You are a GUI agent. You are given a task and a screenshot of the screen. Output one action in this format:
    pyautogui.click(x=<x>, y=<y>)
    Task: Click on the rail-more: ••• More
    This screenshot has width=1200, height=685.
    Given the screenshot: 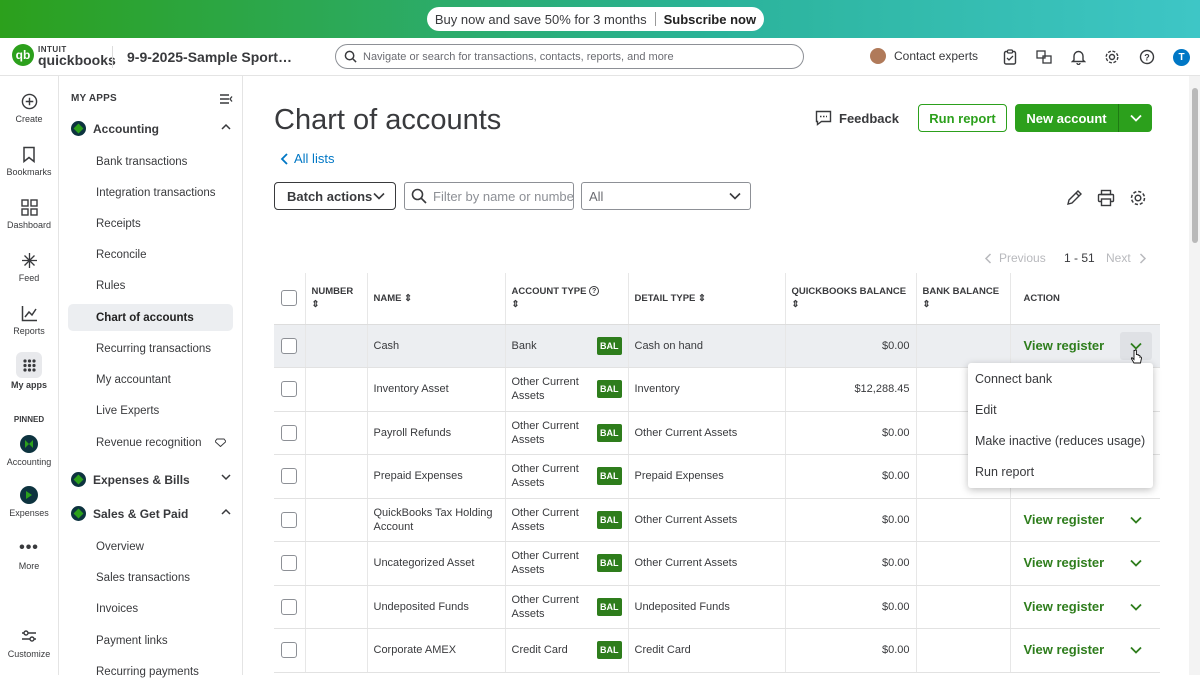 What is the action you would take?
    pyautogui.click(x=29, y=554)
    